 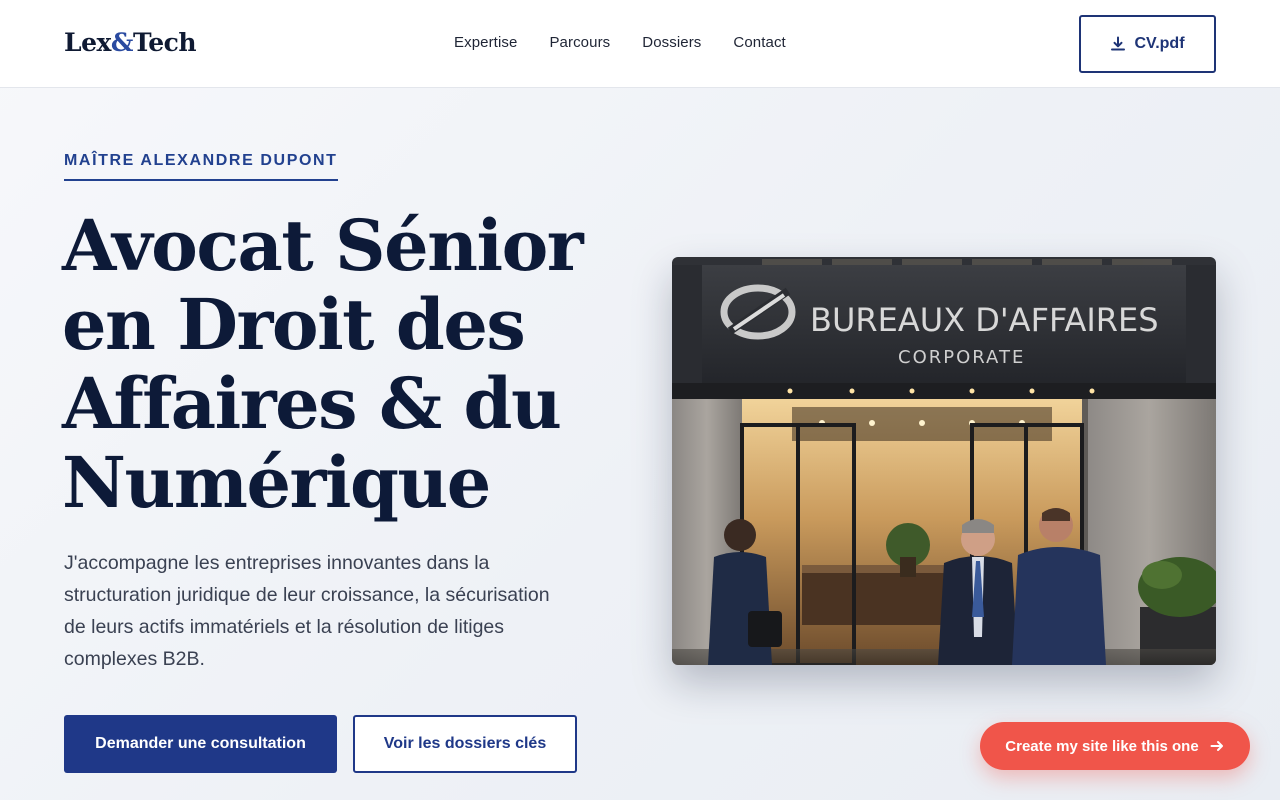 What do you see at coordinates (759, 42) in the screenshot?
I see `nav-item-contact: Contact` at bounding box center [759, 42].